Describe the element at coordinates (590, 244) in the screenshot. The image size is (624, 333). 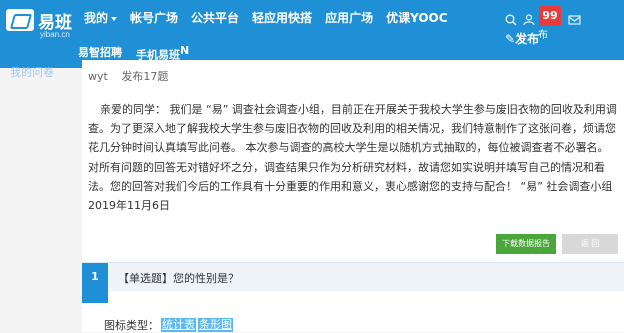
I see `back-button: 返 回` at that location.